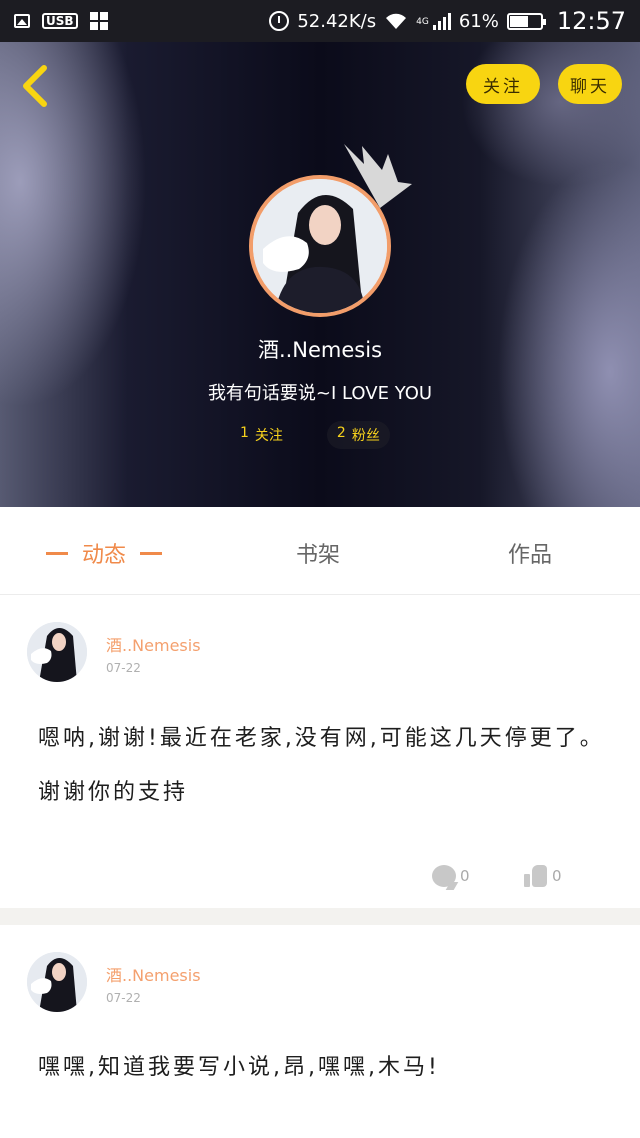 The height and width of the screenshot is (1138, 640). I want to click on like-button: 0, so click(543, 876).